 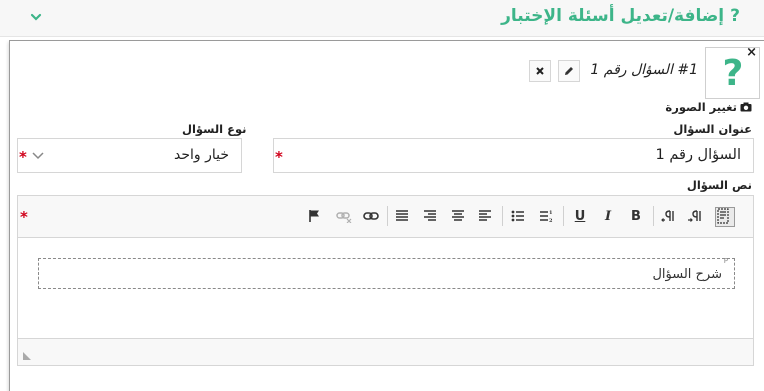 I want to click on bulleted-list-icon, so click(x=519, y=217).